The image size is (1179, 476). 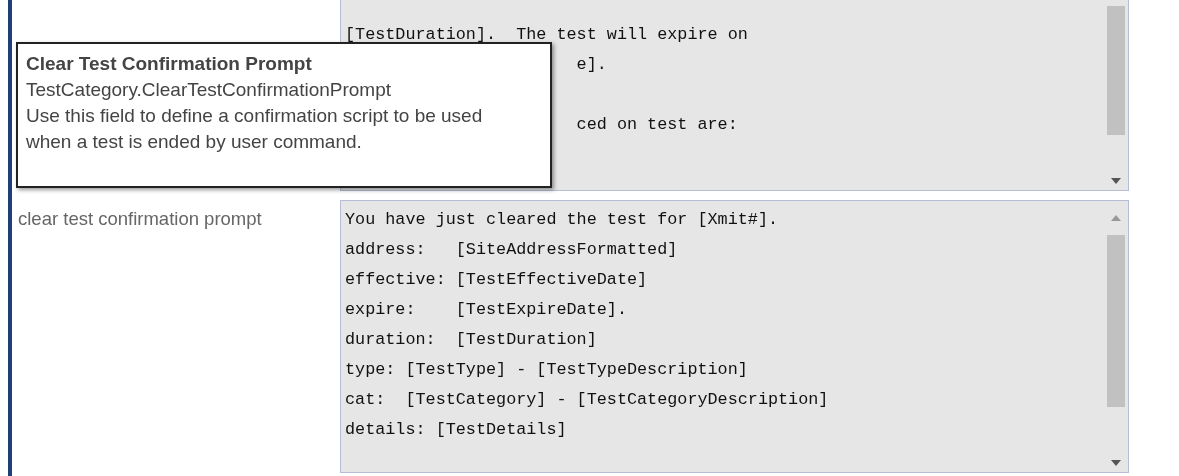 I want to click on script-line: type: [TestType] - [TestTypeDescription], so click(x=546, y=369).